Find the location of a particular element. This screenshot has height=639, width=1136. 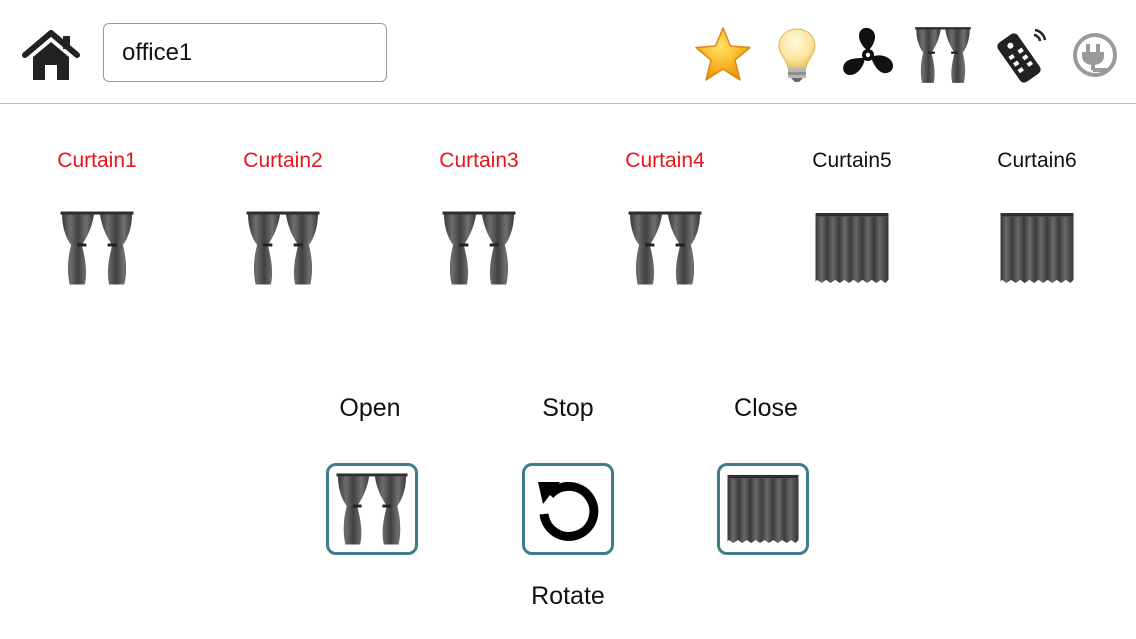

rotate-icon is located at coordinates (568, 511).